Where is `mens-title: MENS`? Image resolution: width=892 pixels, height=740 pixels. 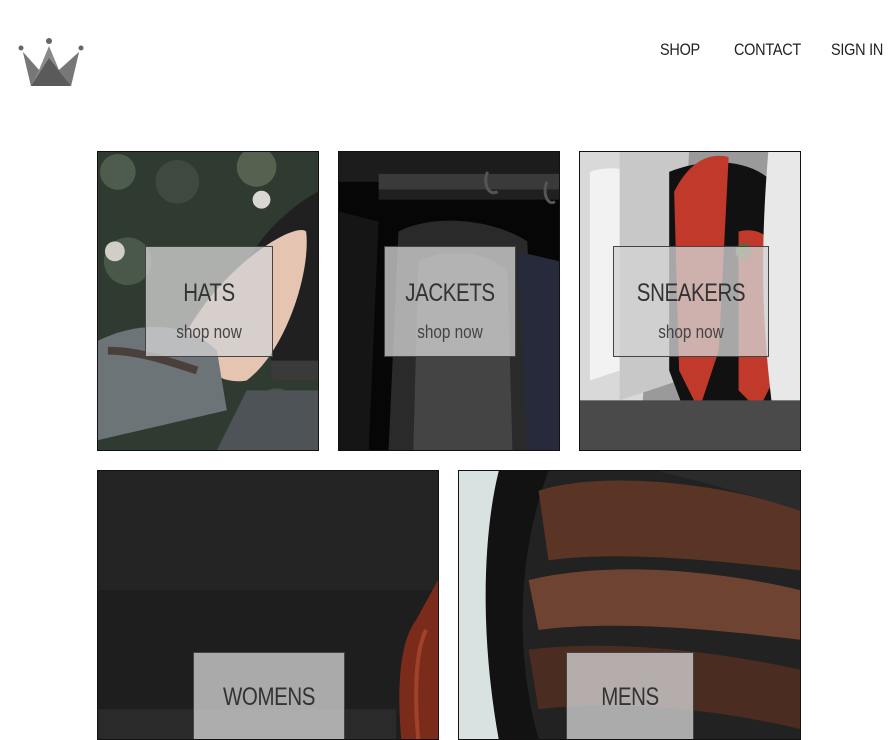 mens-title: MENS is located at coordinates (630, 697).